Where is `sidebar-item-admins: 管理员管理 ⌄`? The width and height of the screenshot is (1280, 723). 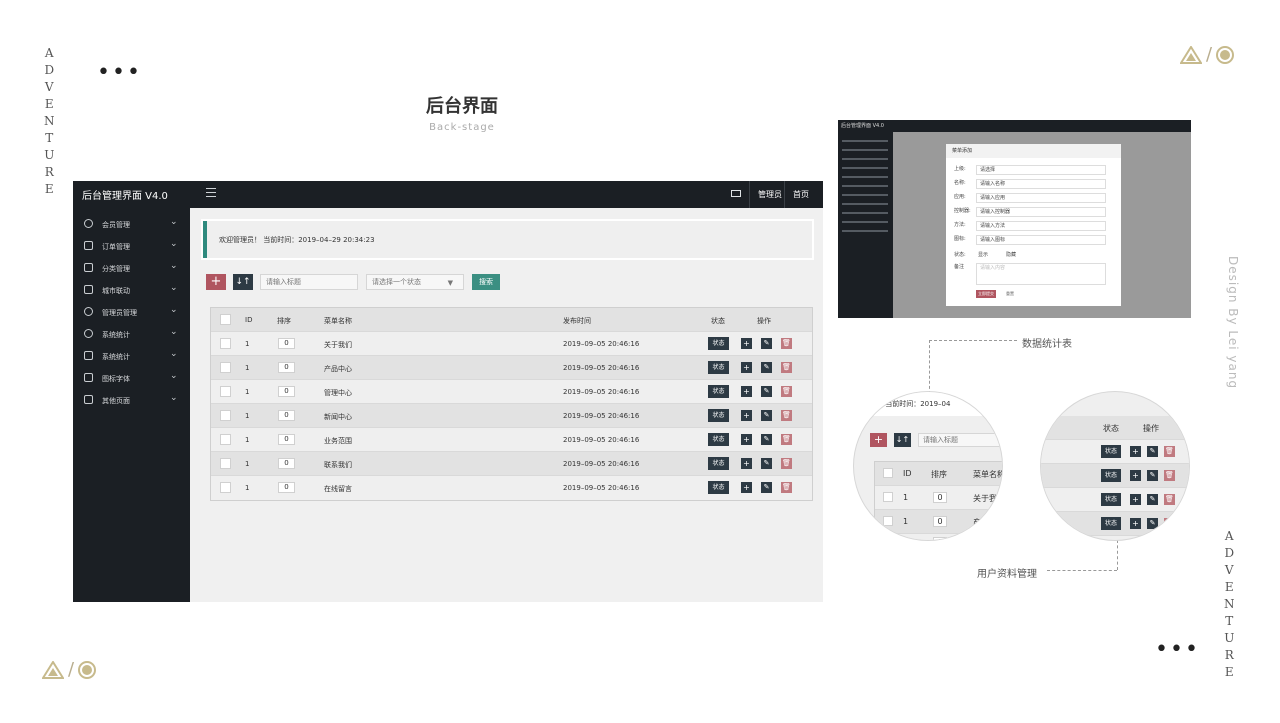 sidebar-item-admins: 管理员管理 ⌄ is located at coordinates (131, 313).